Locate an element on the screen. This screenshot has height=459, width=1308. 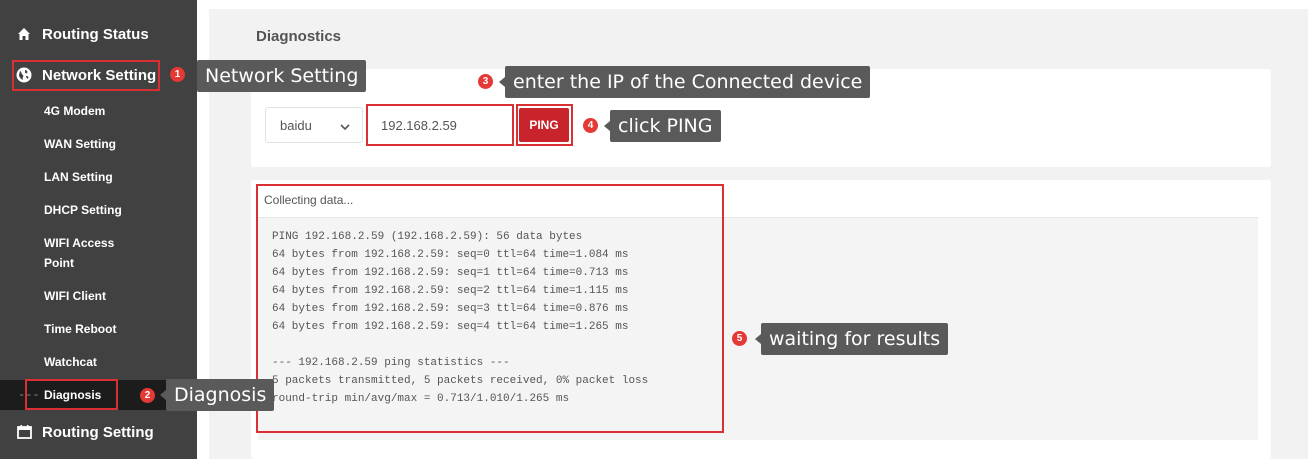
sidebar-item-wifi-access-point: WIFI Access Point is located at coordinates (99, 253).